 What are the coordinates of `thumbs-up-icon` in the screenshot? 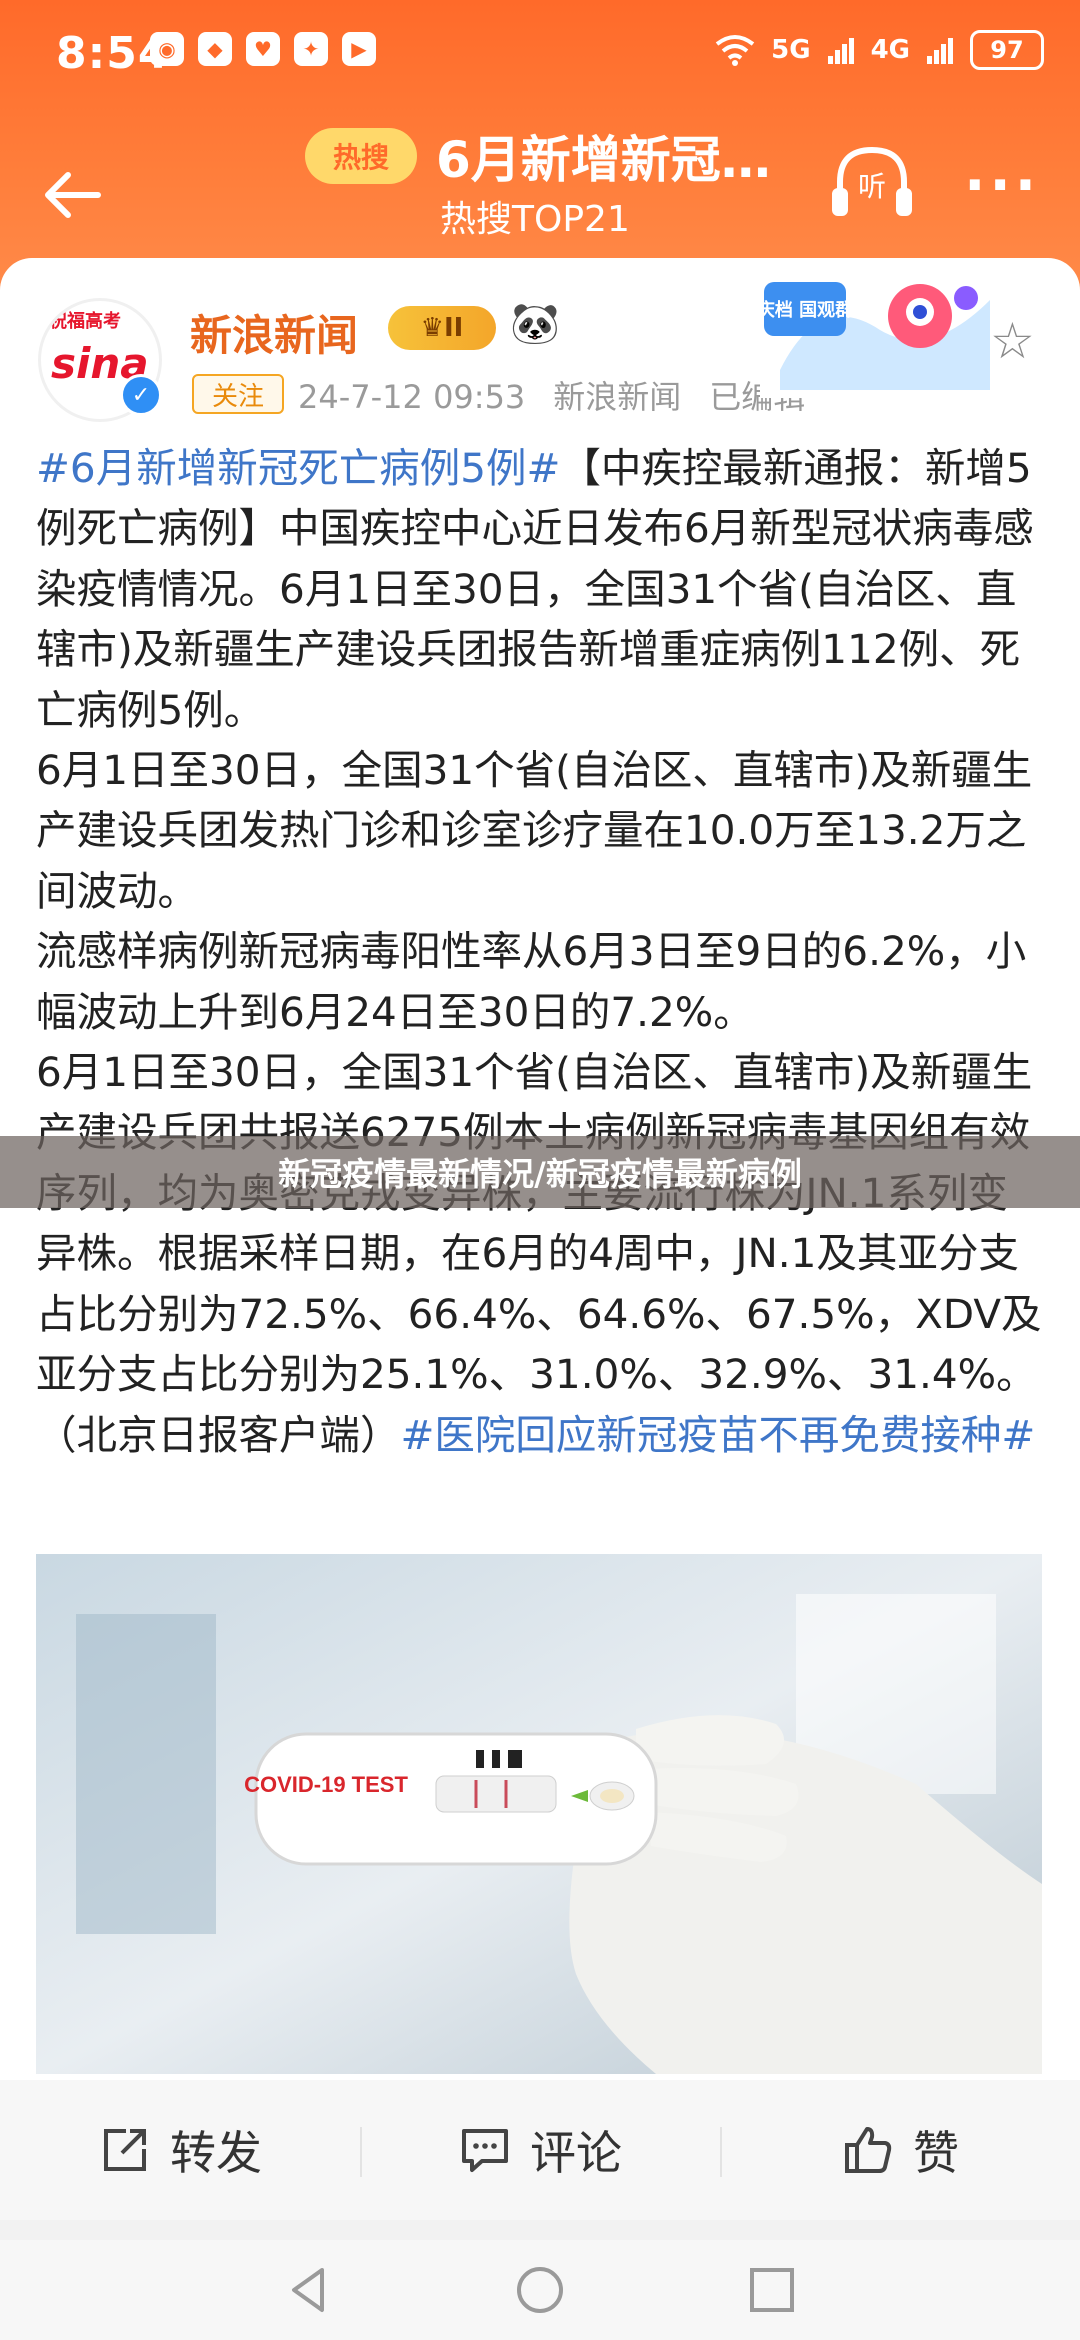 It's located at (868, 2150).